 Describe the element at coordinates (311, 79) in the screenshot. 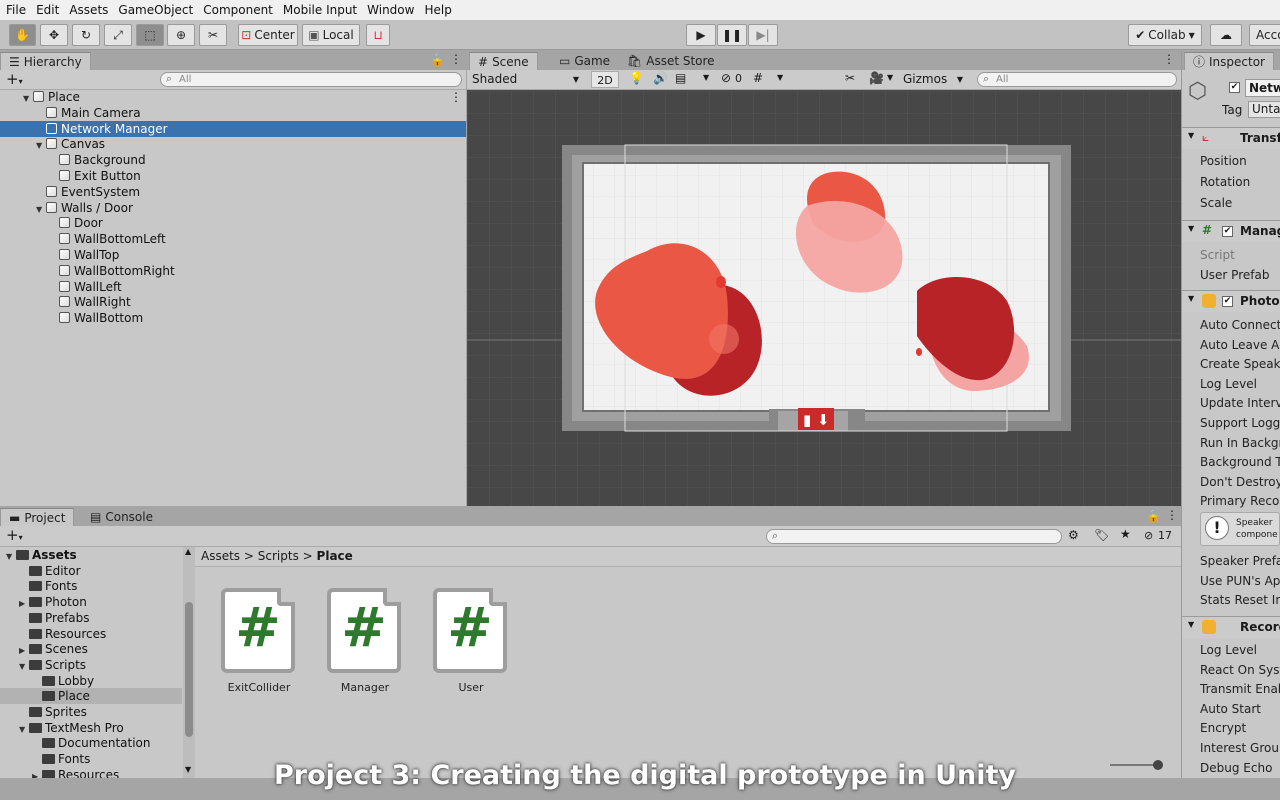

I see `hierarchy-search-input: All` at that location.